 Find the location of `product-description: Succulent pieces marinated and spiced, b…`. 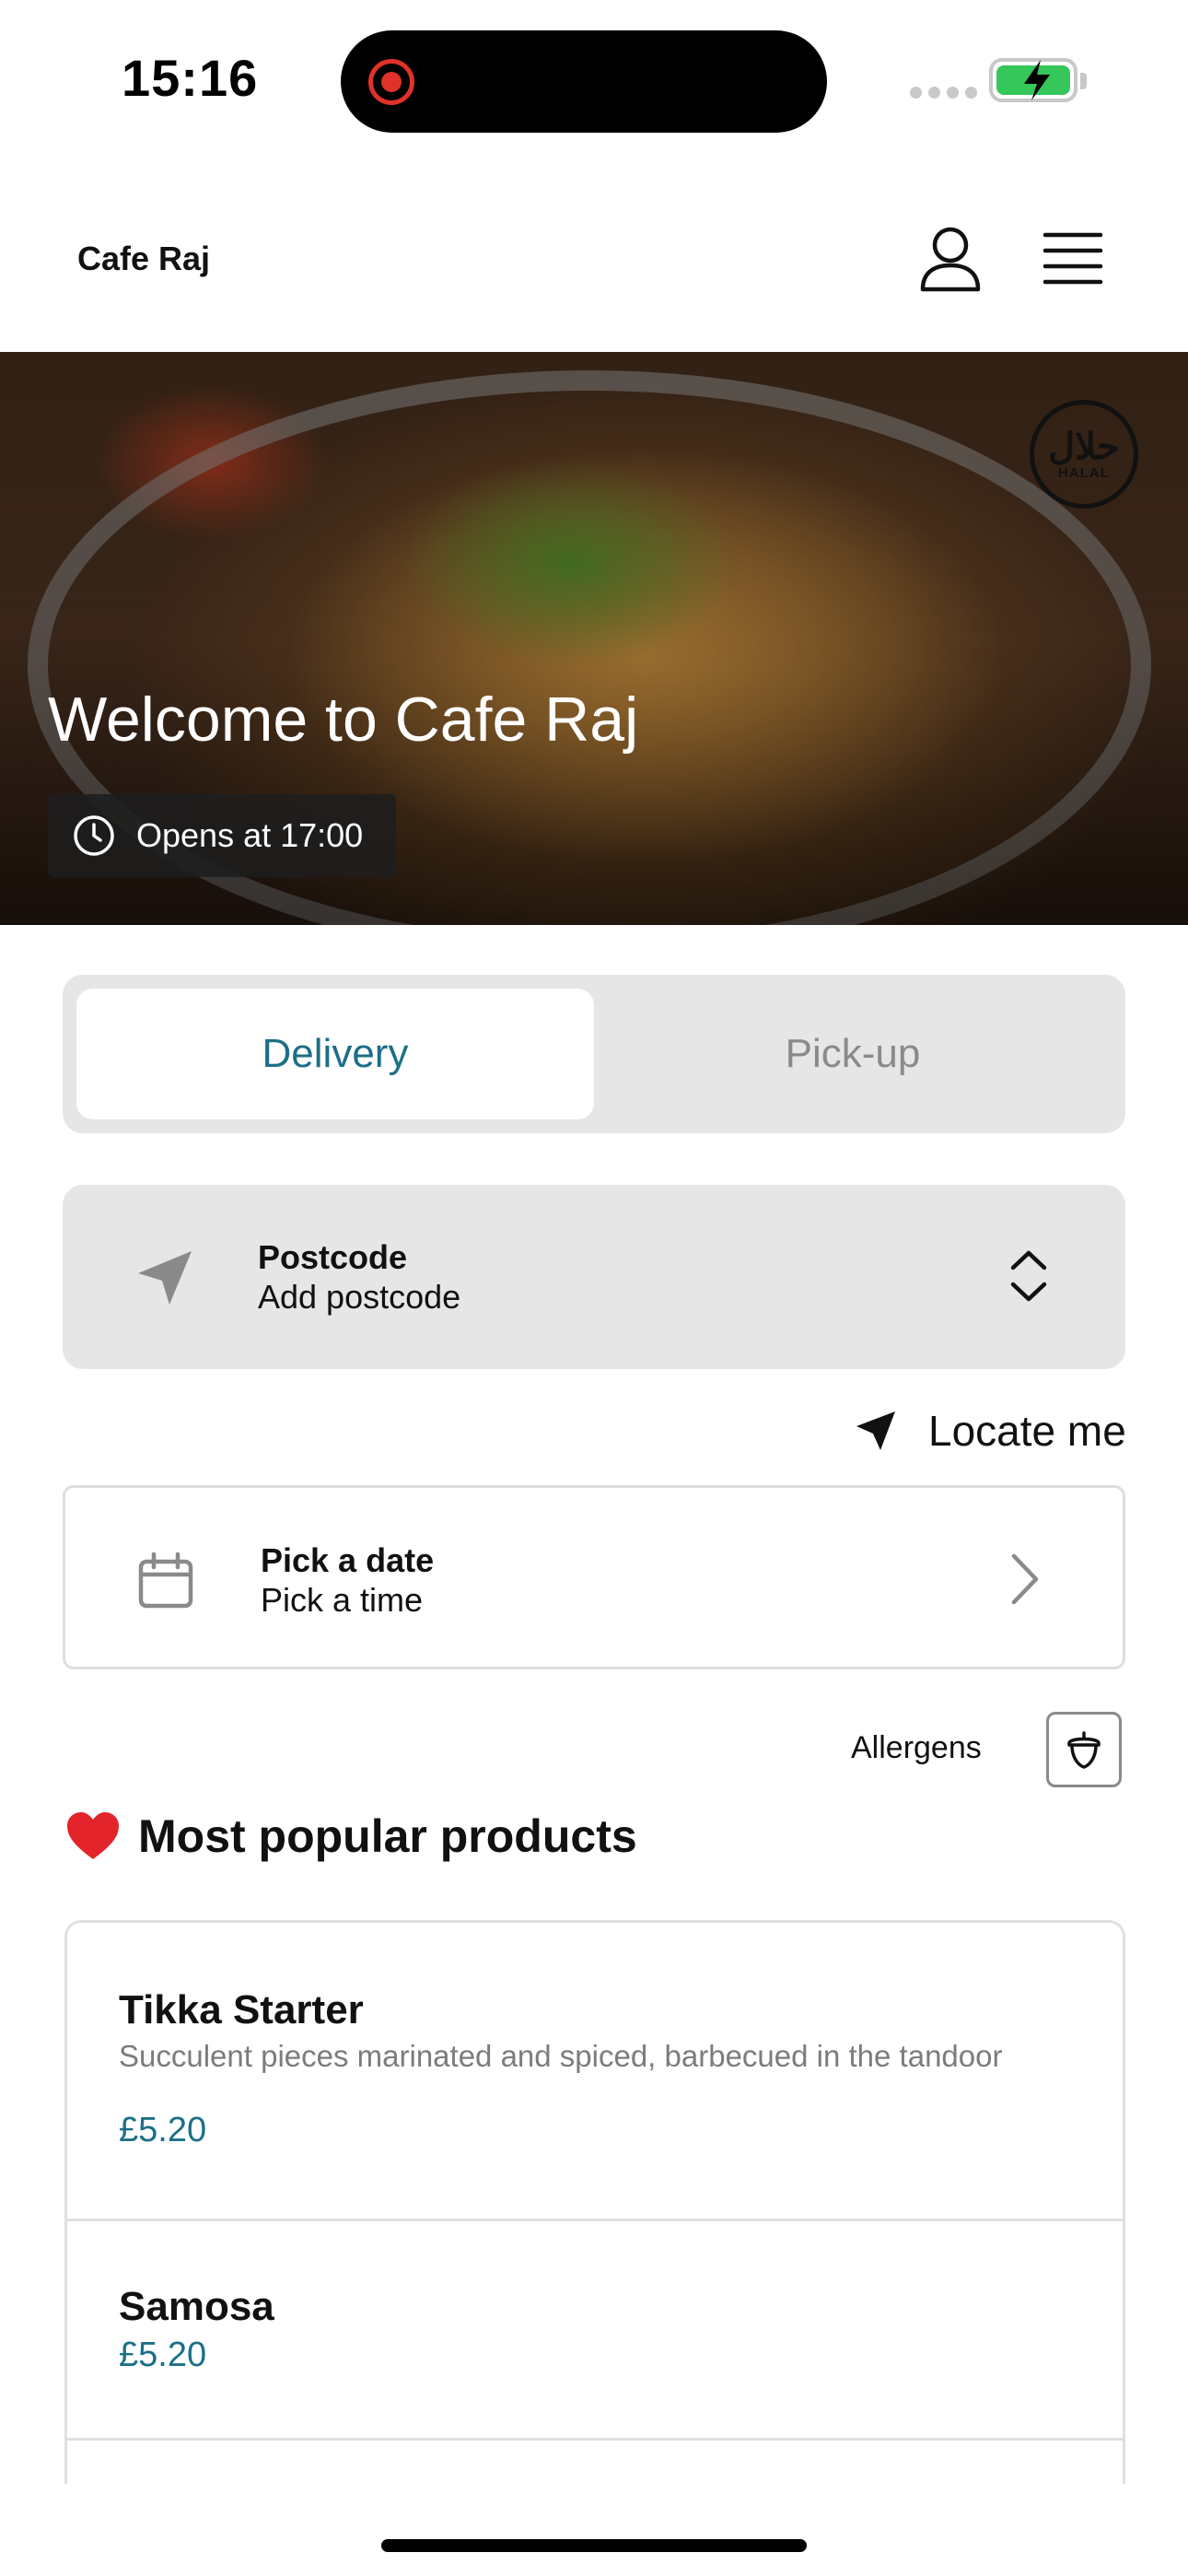

product-description: Succulent pieces marinated and spiced, b… is located at coordinates (561, 2056).